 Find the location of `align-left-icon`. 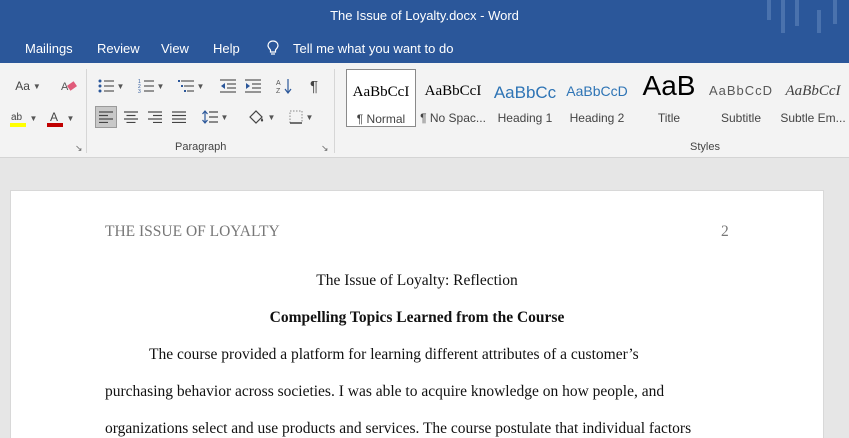

align-left-icon is located at coordinates (106, 117).